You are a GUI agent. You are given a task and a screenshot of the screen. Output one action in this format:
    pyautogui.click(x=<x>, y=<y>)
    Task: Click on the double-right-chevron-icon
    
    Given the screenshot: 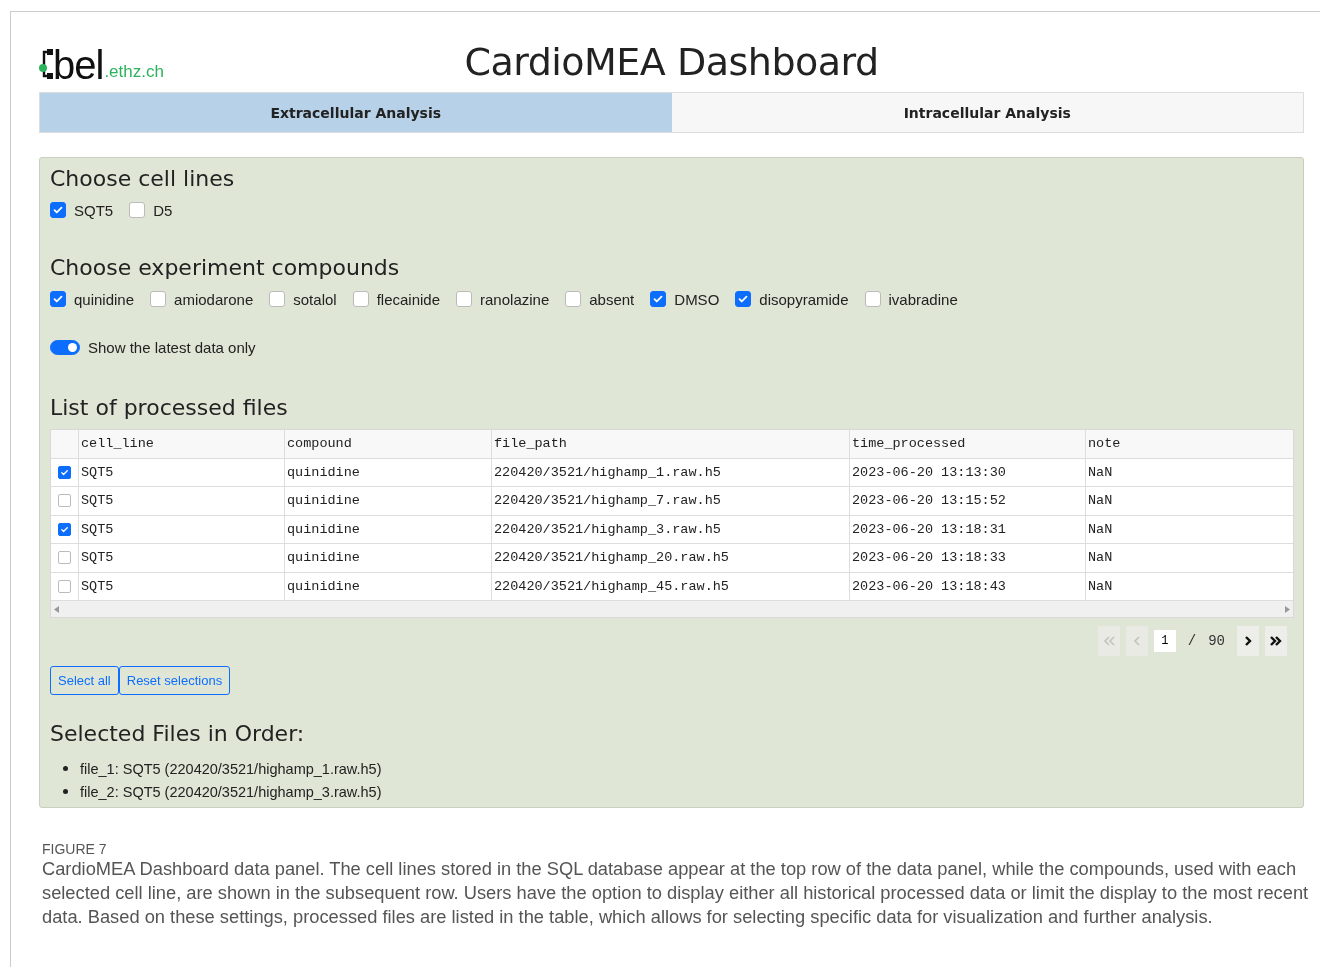 What is the action you would take?
    pyautogui.click(x=1276, y=641)
    